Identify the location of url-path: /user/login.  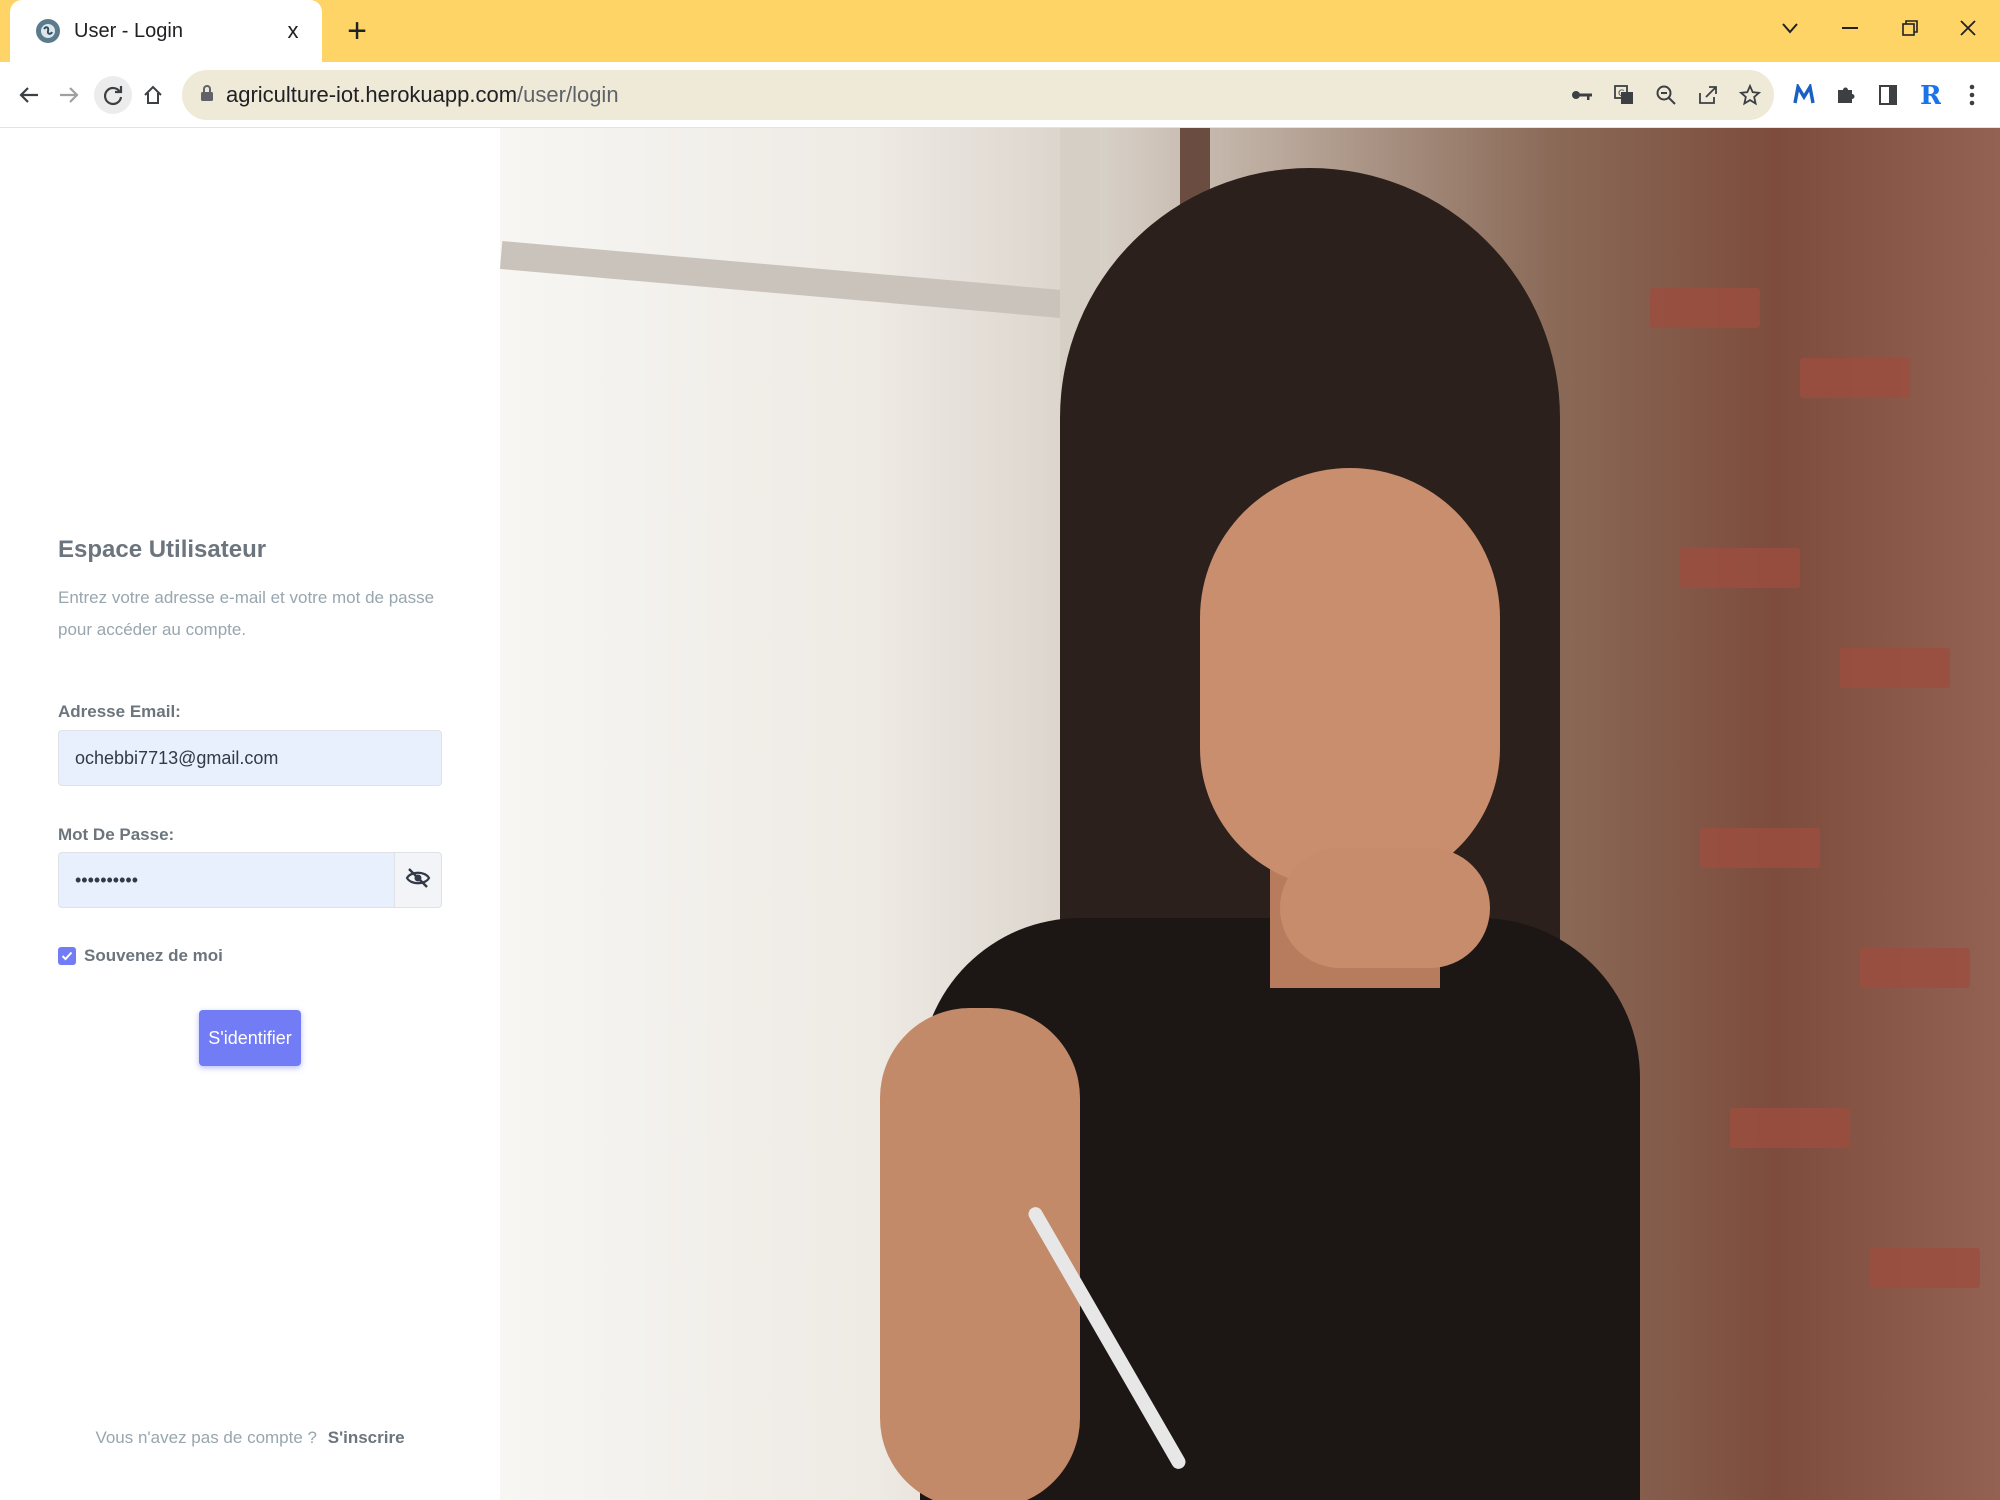
(568, 94).